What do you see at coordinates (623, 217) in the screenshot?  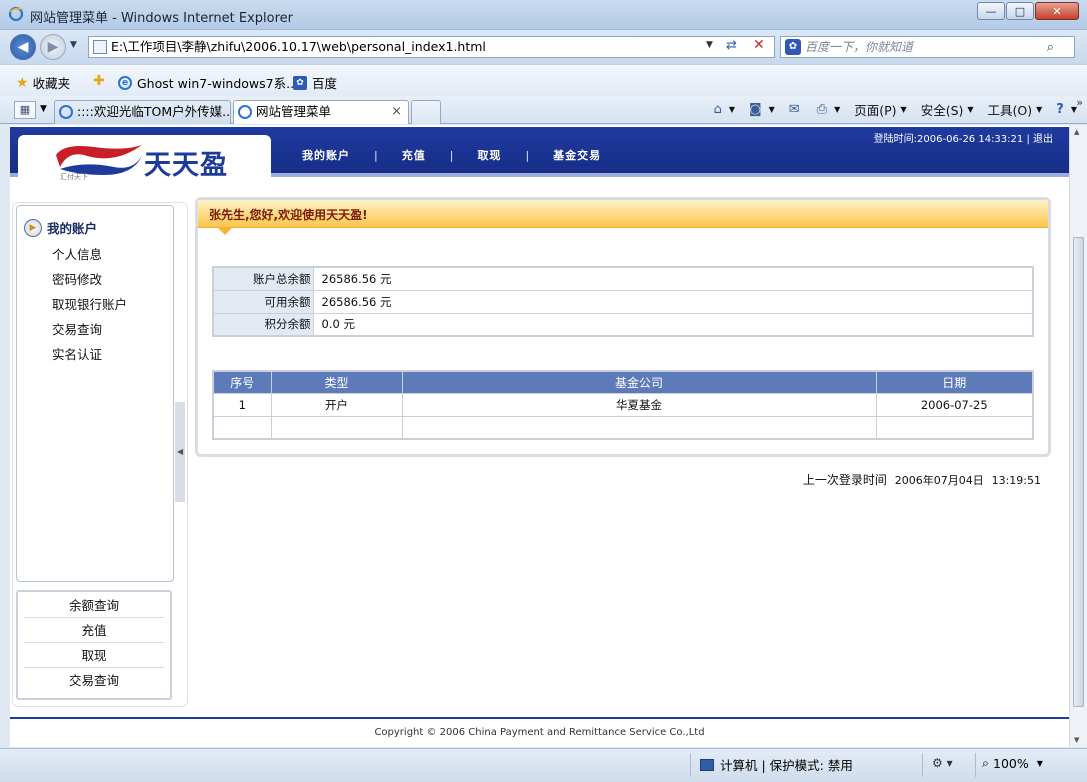 I see `panel-header: 张先生,您好,欢迎使用天天盈!` at bounding box center [623, 217].